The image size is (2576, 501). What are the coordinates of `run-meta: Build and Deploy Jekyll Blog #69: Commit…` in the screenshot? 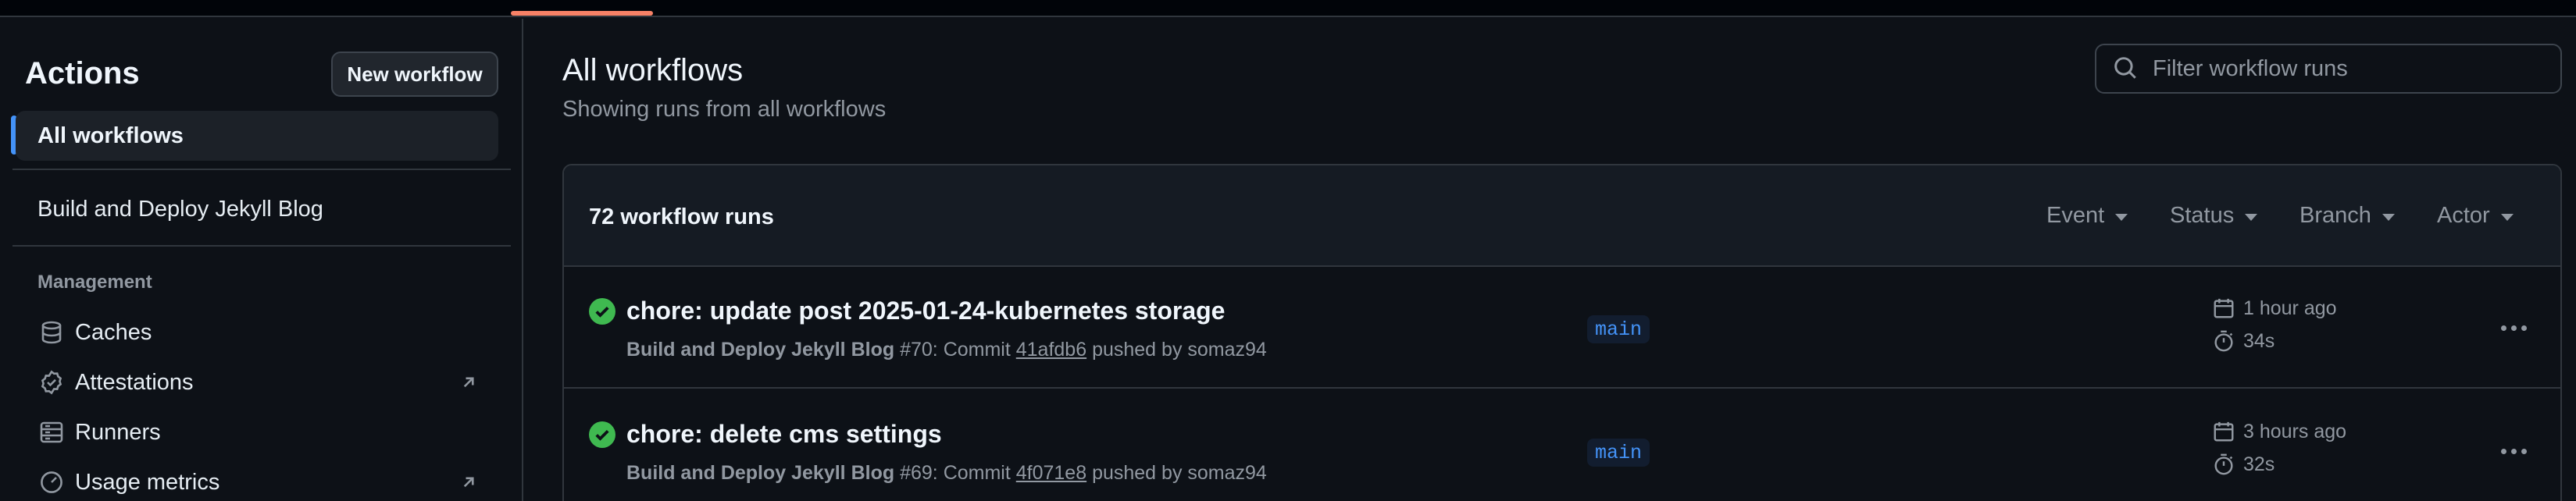 It's located at (946, 474).